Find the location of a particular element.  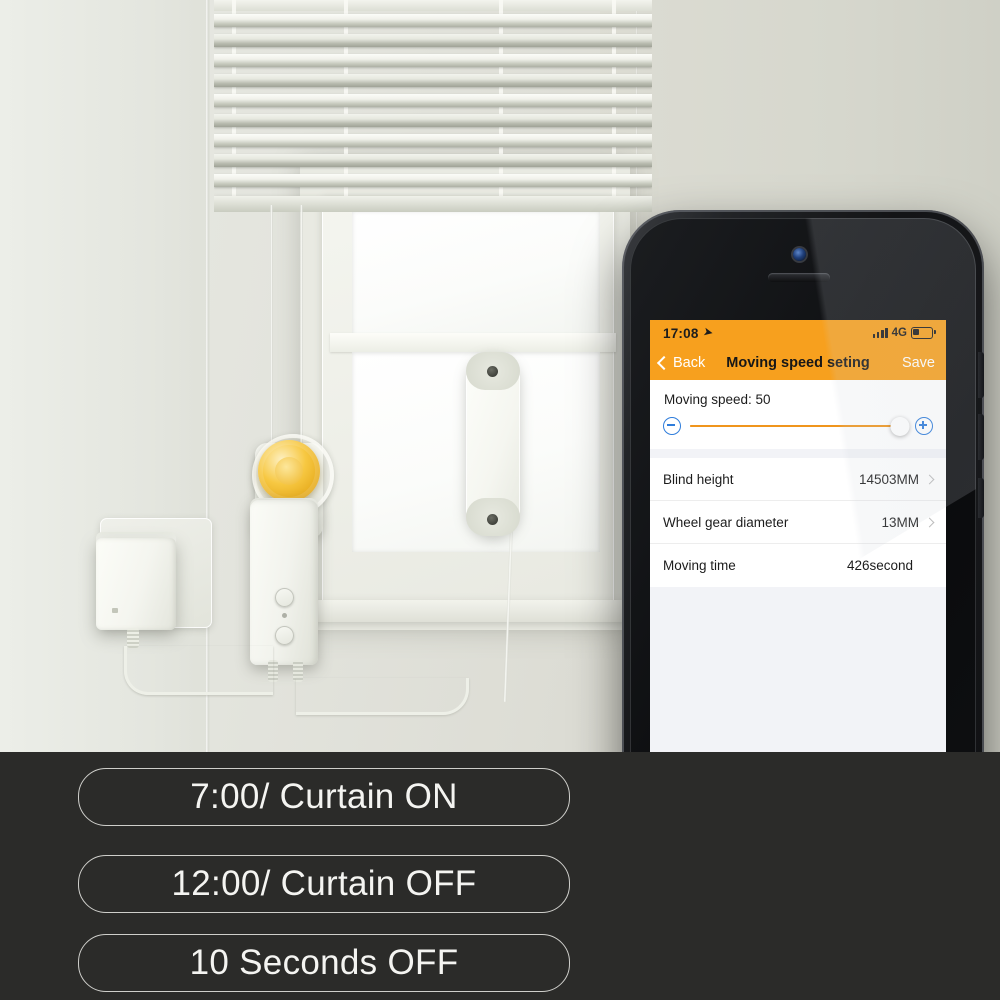

venetian-blinds is located at coordinates (433, 106).